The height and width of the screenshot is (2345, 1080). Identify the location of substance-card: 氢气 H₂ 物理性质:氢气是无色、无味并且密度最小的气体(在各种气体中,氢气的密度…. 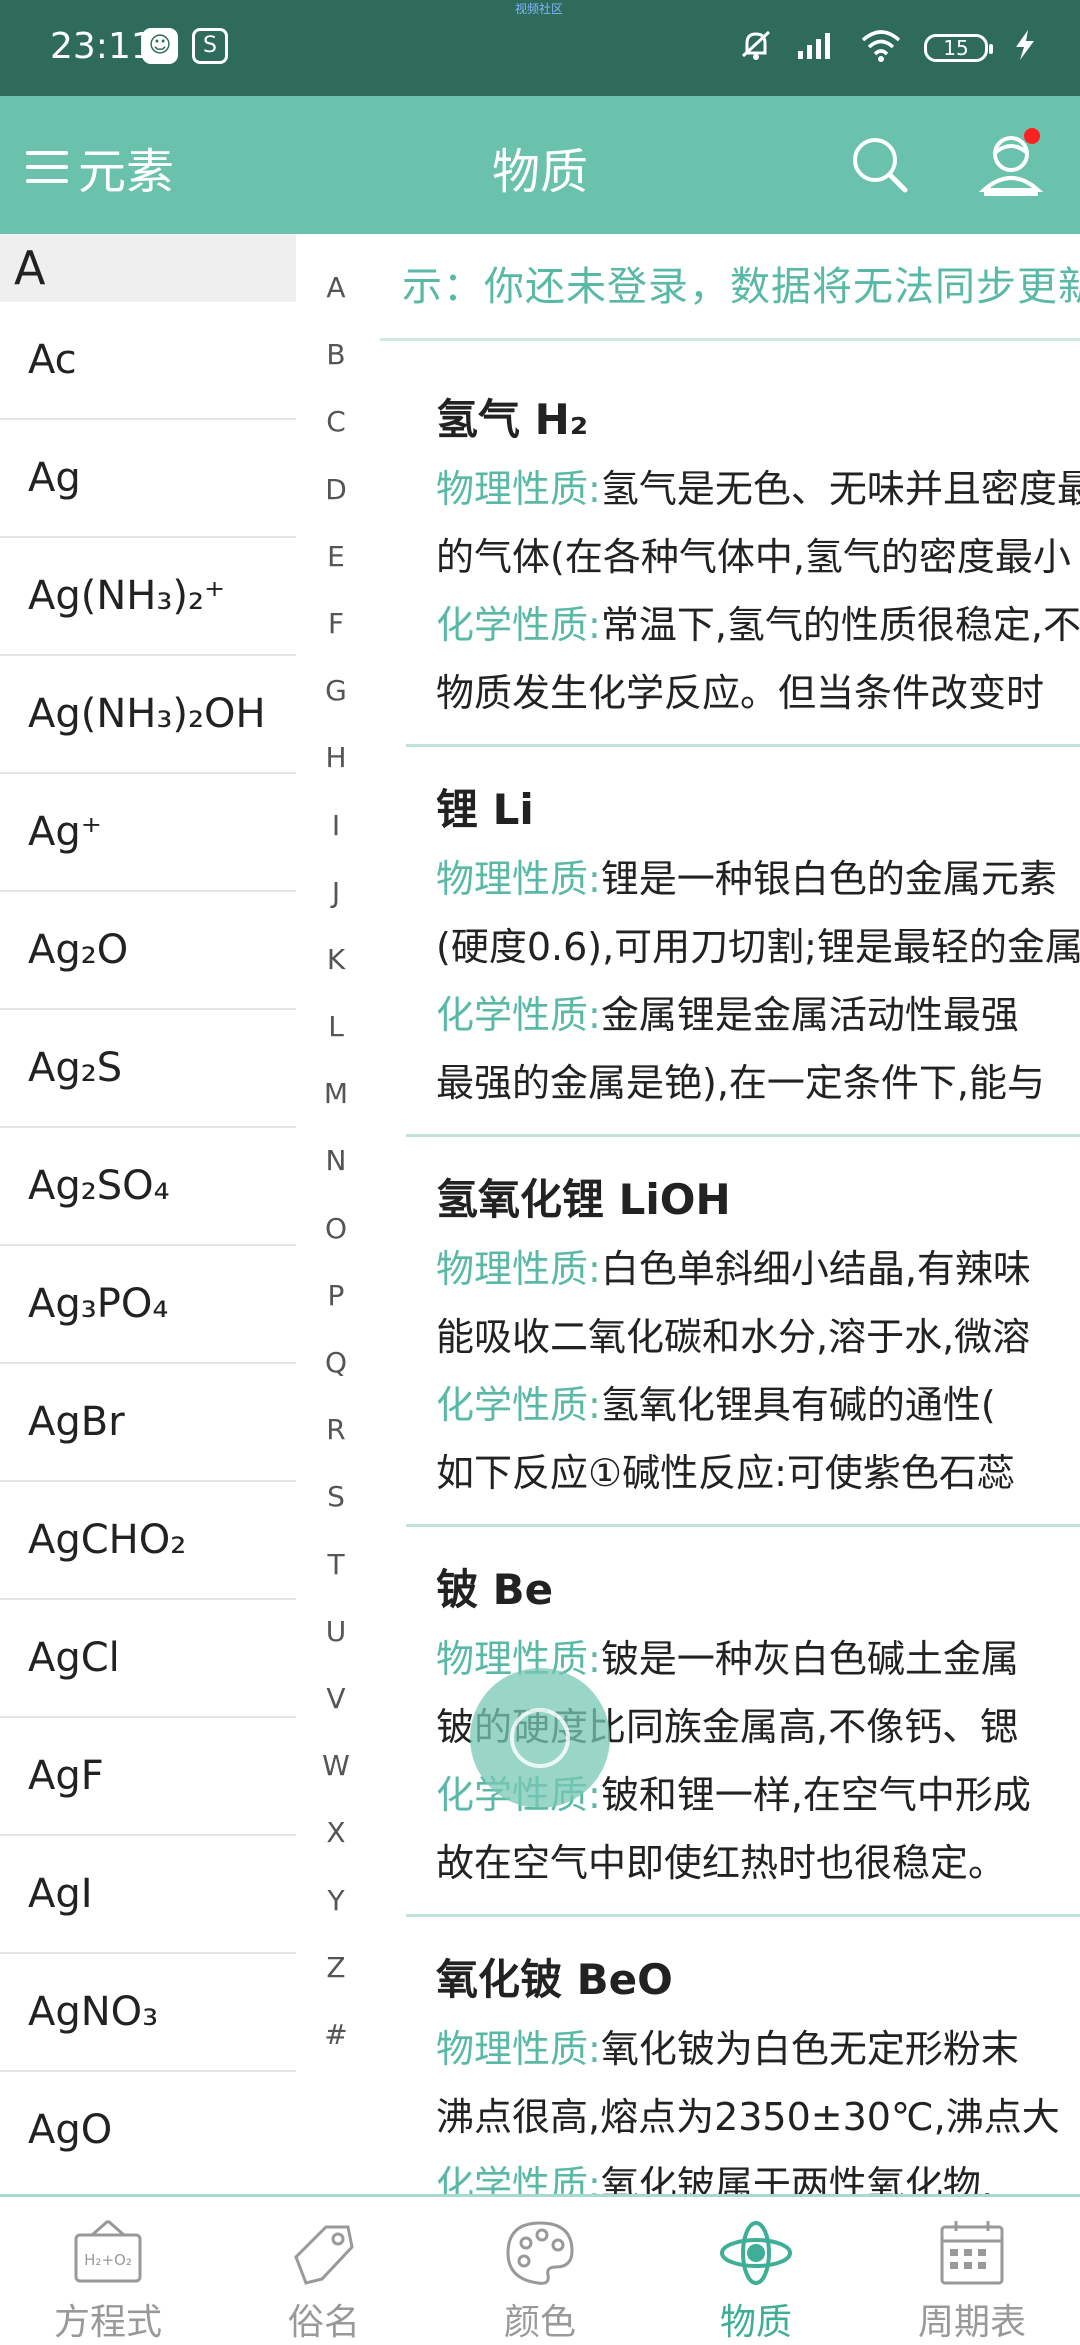
(743, 550).